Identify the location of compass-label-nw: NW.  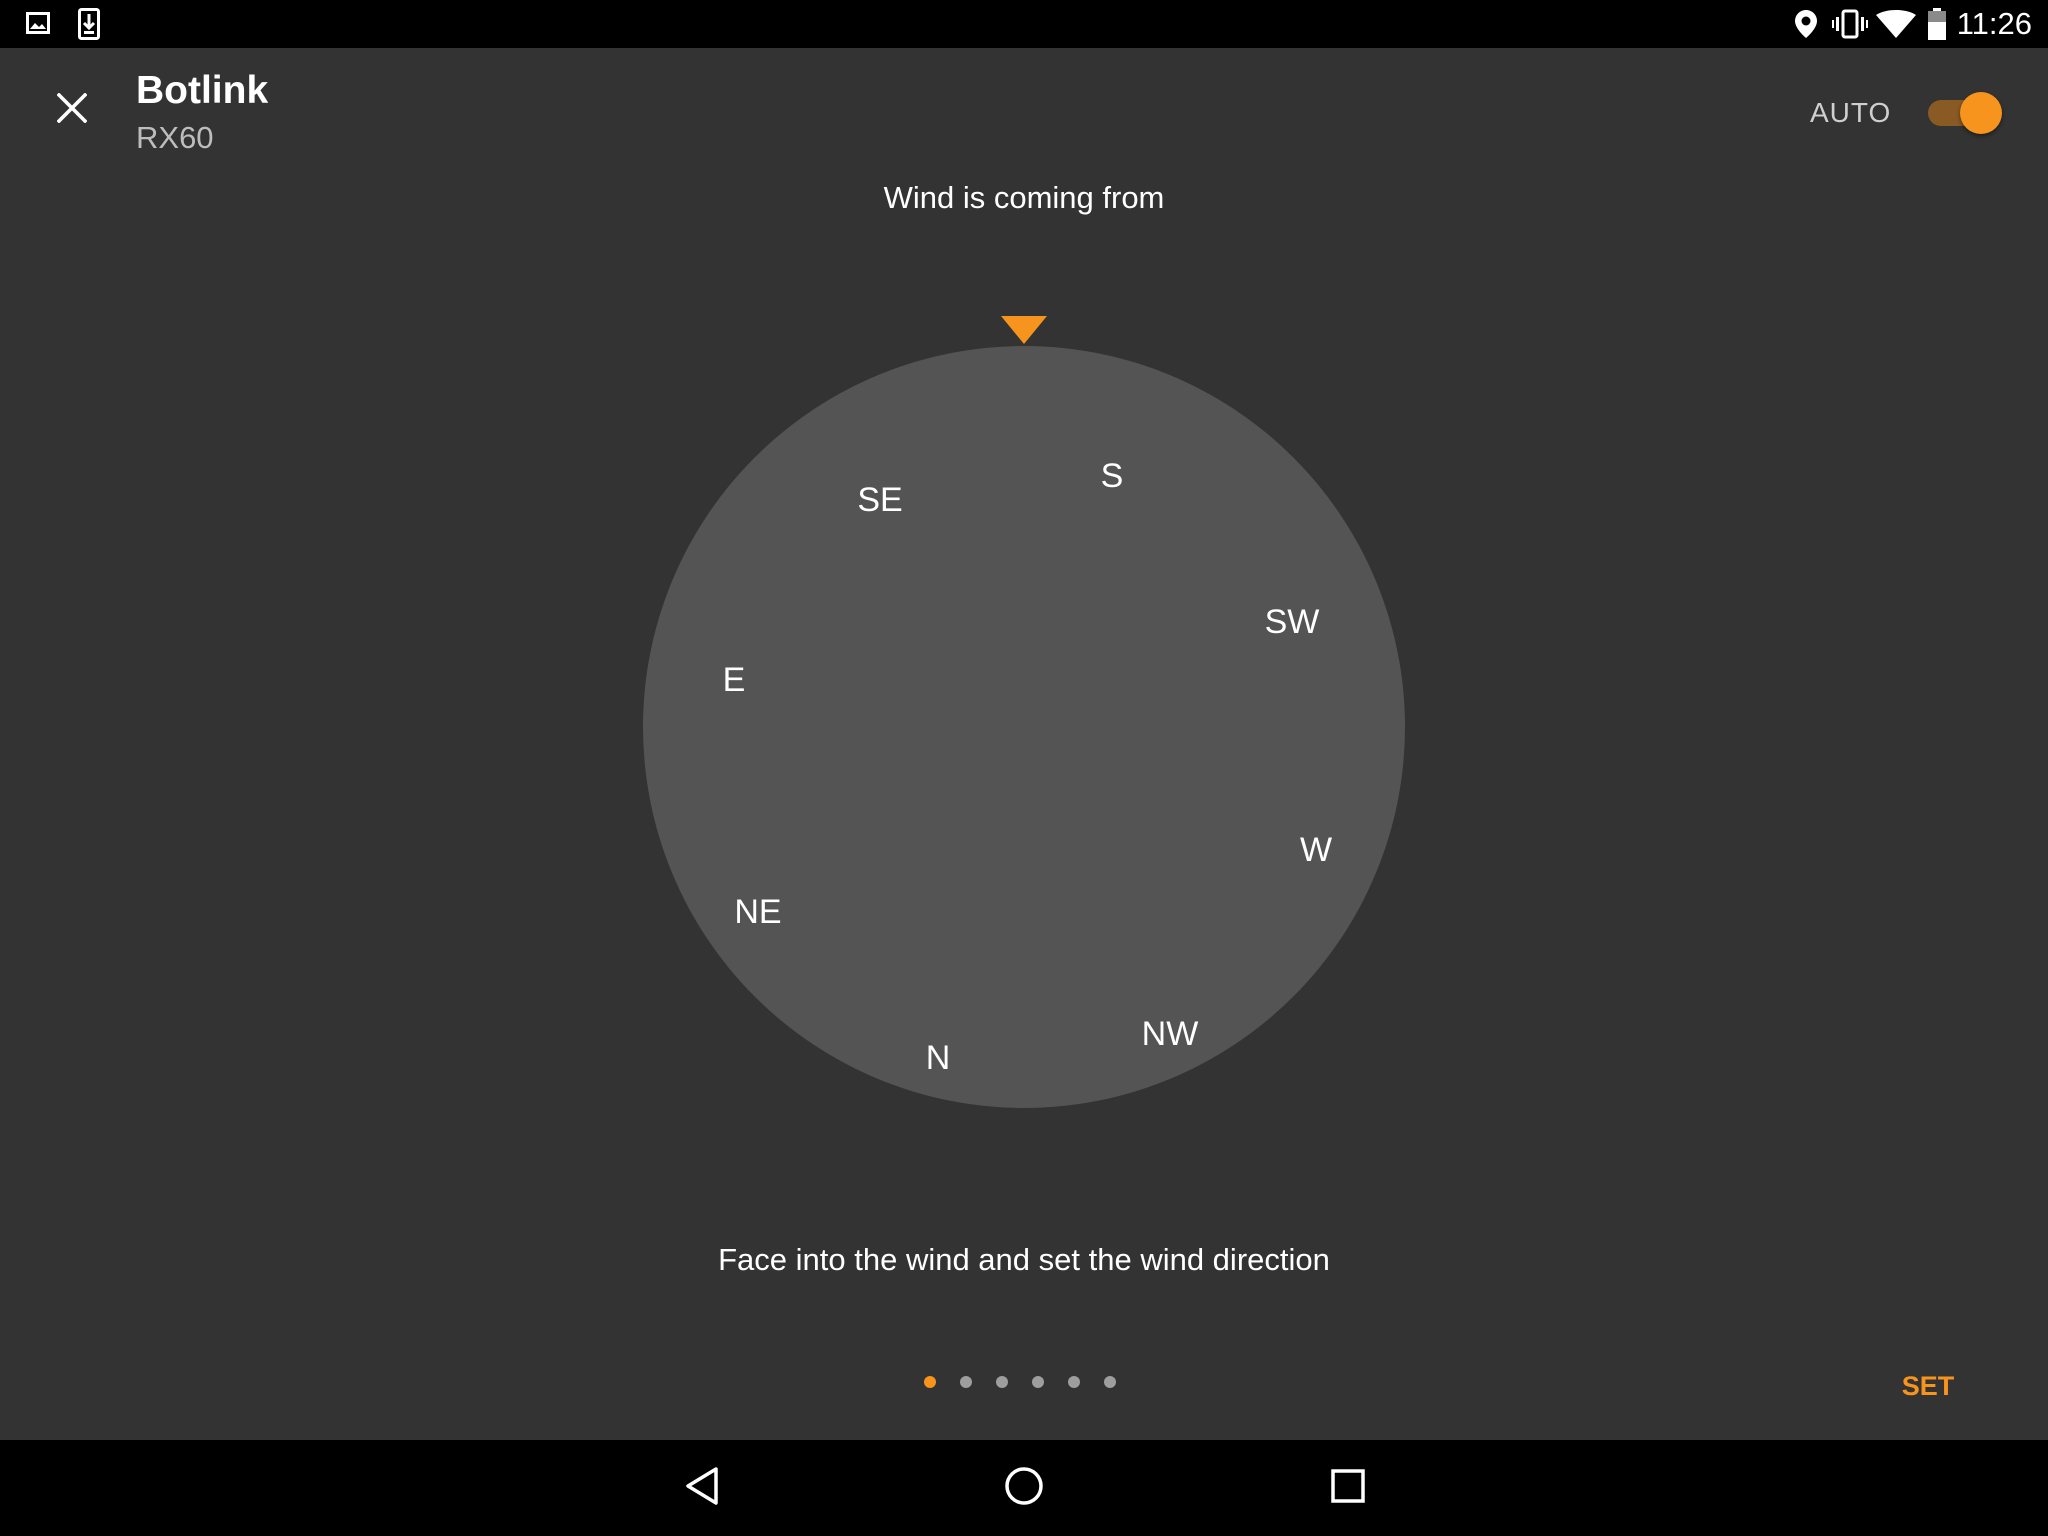
(1170, 1034).